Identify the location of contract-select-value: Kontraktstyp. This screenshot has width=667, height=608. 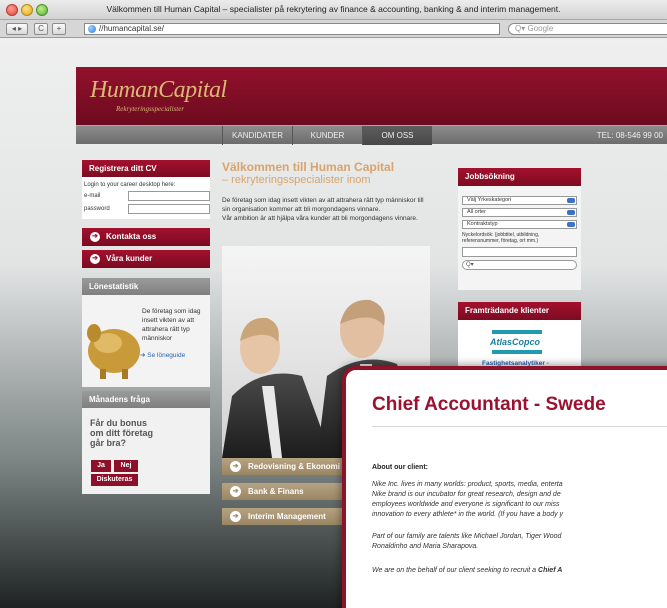
(482, 224).